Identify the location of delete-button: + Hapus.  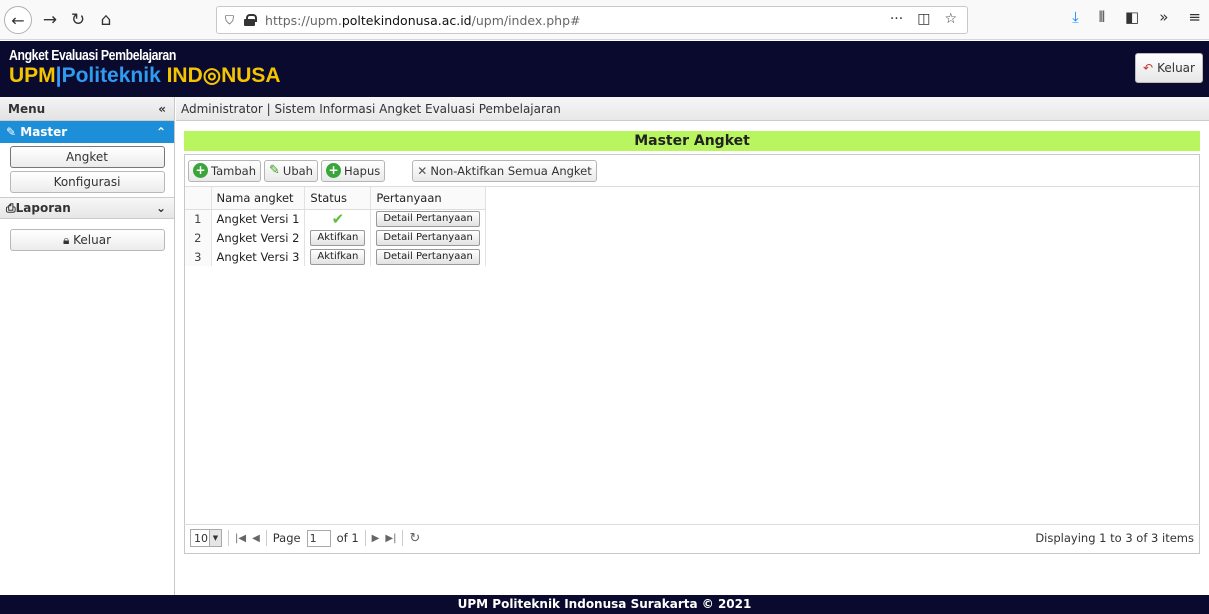
(353, 170).